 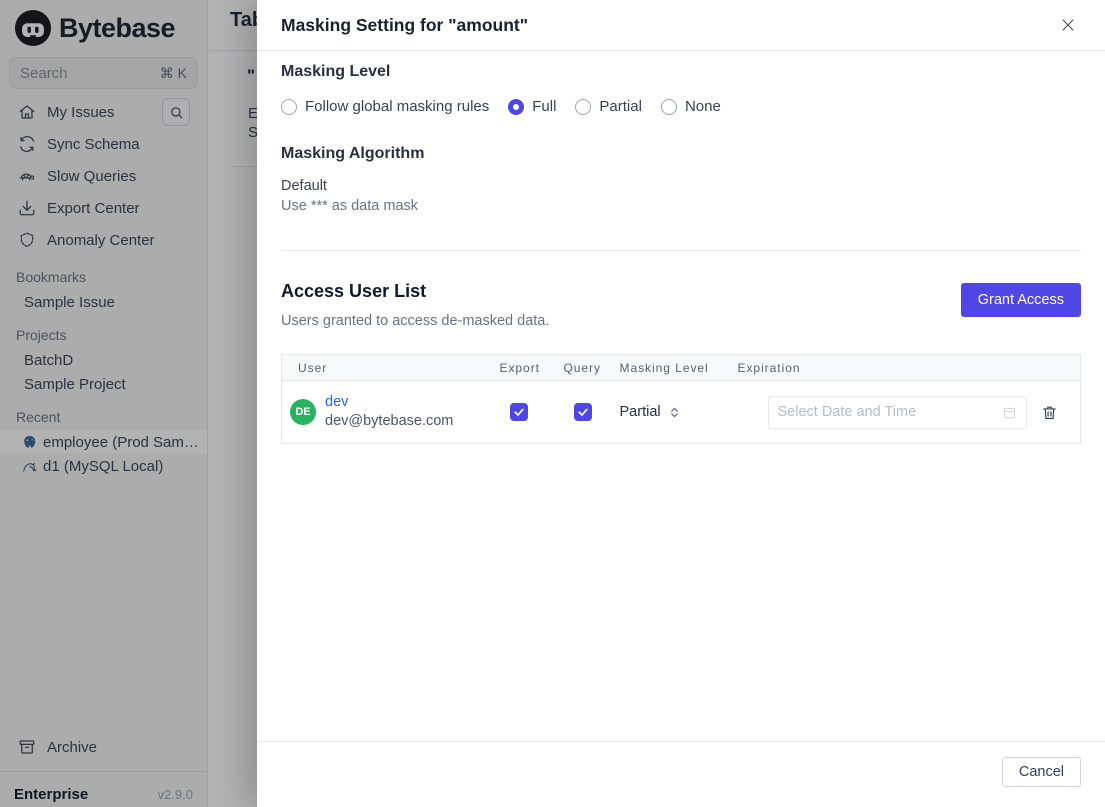 I want to click on chevron-up-down-icon, so click(x=674, y=412).